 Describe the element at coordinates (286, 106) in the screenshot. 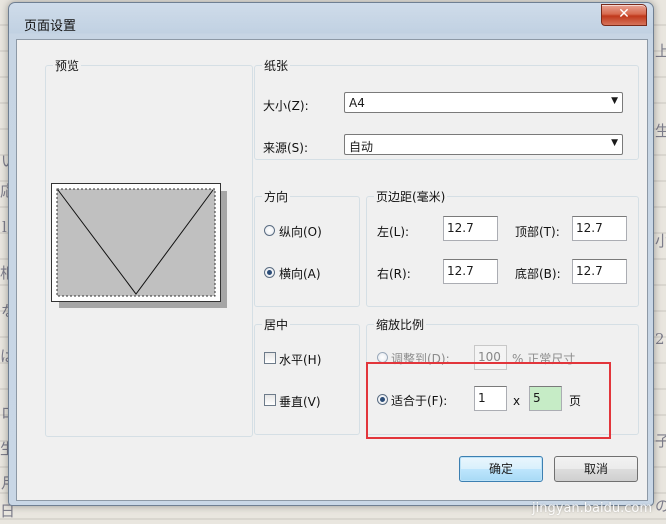

I see `paper-size-label: 大小(Z):` at that location.